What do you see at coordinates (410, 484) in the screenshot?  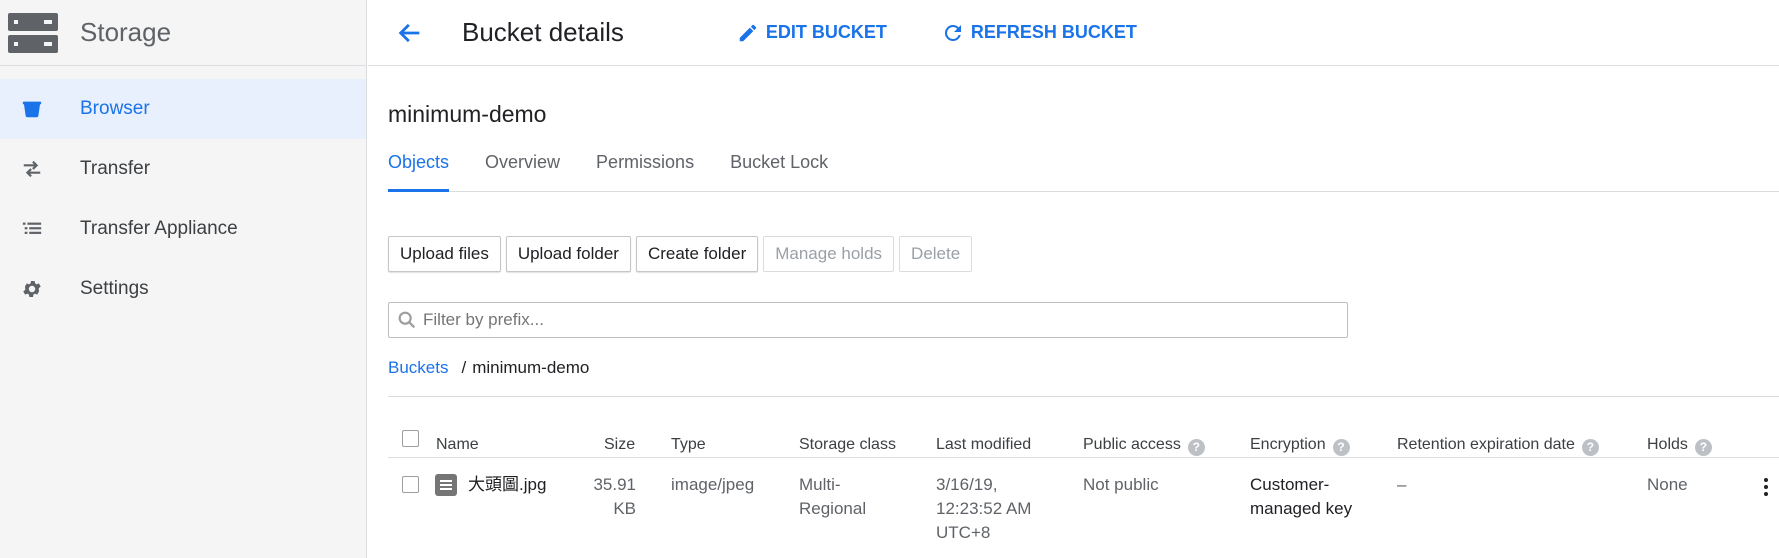 I see `row-checkbox` at bounding box center [410, 484].